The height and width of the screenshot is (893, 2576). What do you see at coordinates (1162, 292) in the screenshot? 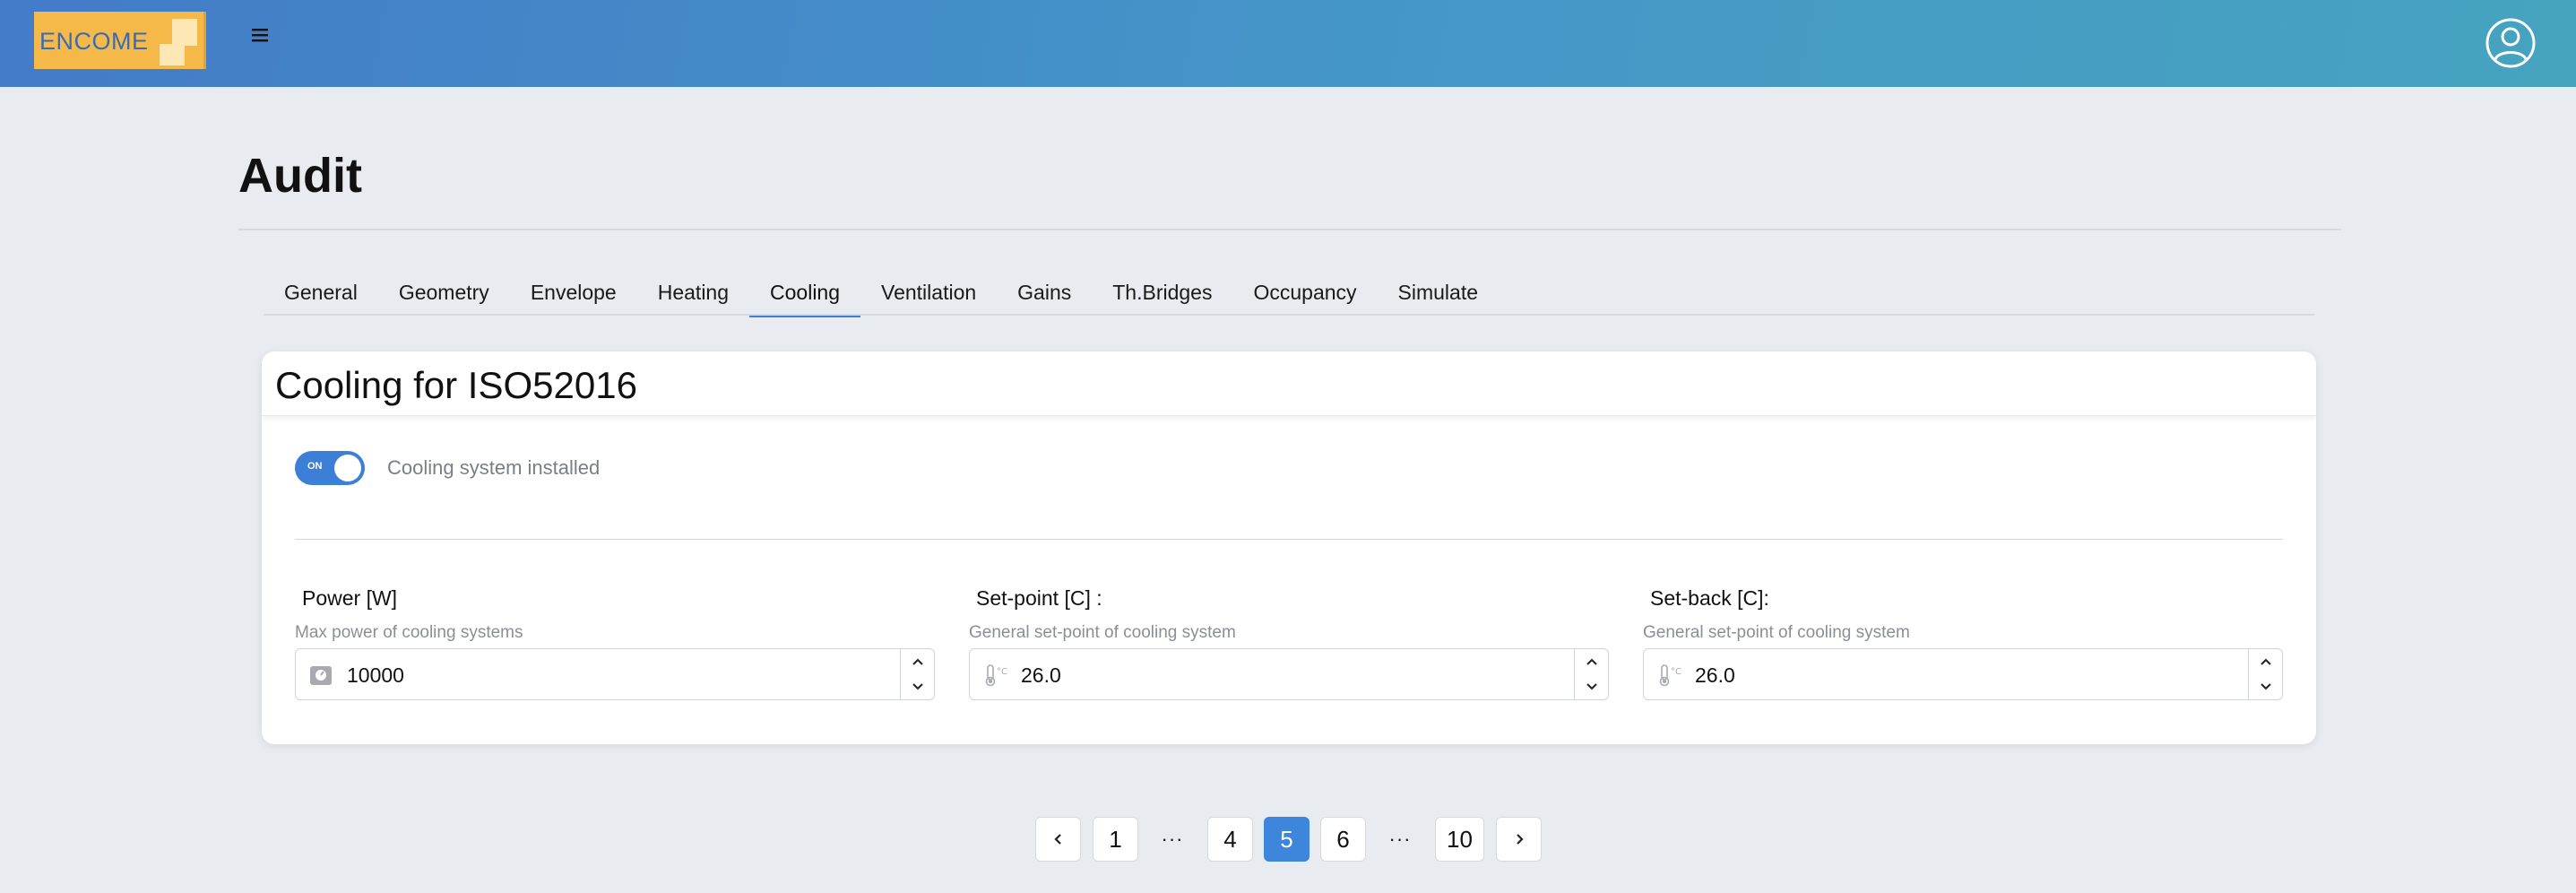
I see `tab-thbridges: Th.Bridges` at bounding box center [1162, 292].